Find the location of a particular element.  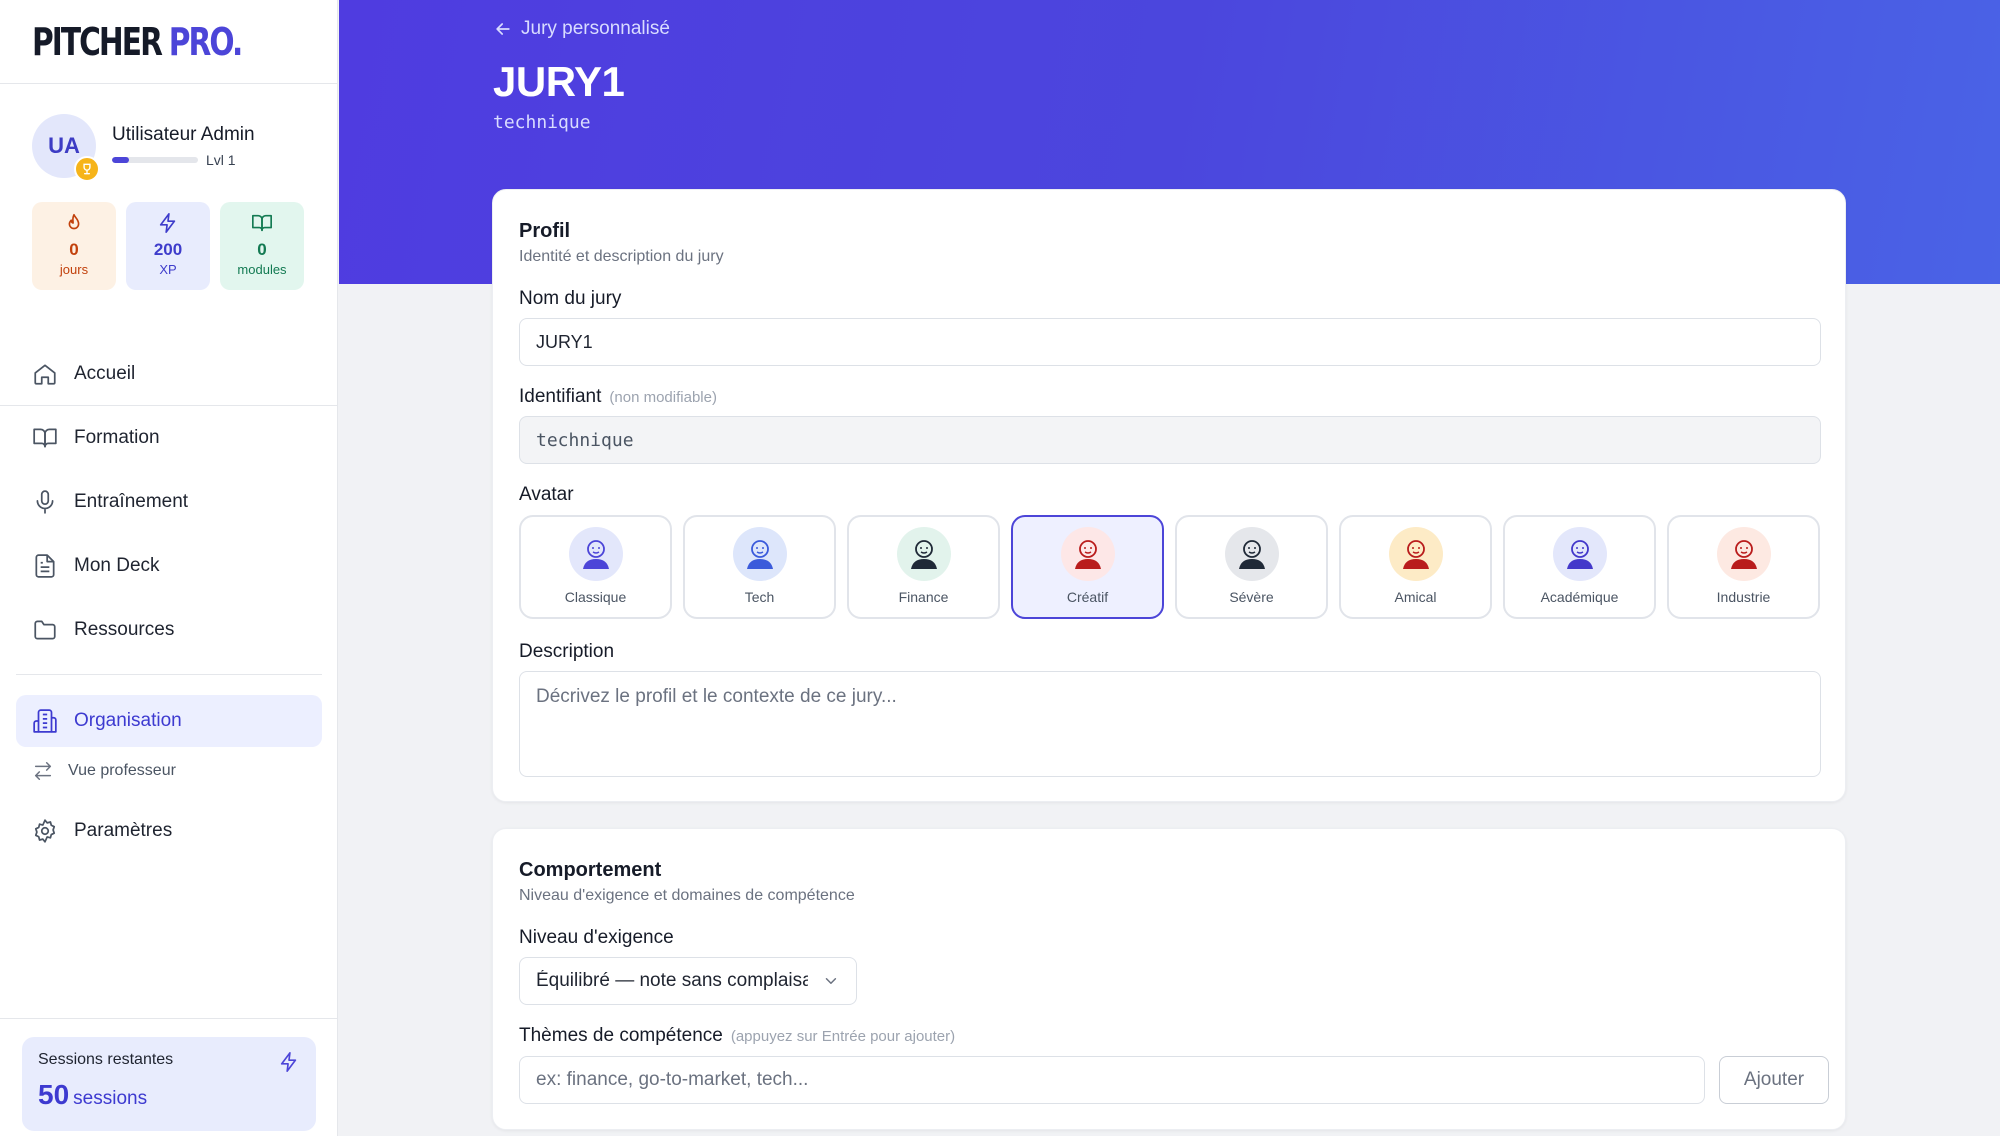

folder-icon is located at coordinates (45, 630).